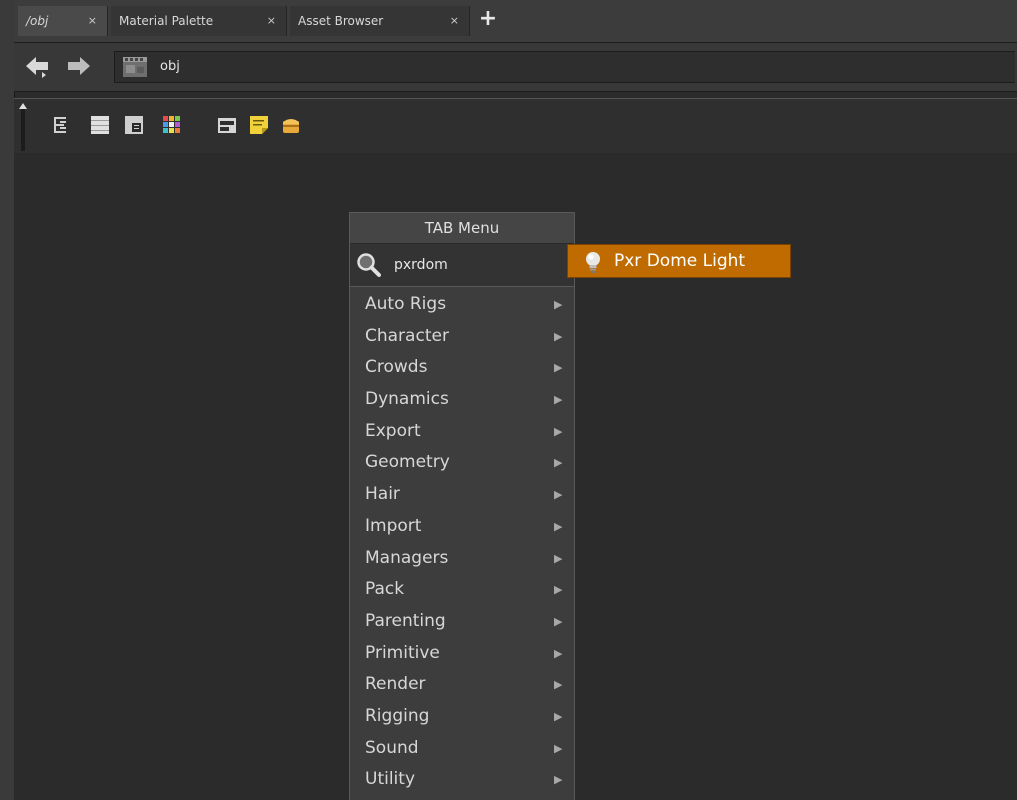 Image resolution: width=1017 pixels, height=800 pixels. What do you see at coordinates (405, 620) in the screenshot?
I see `menu-item-label: Parenting` at bounding box center [405, 620].